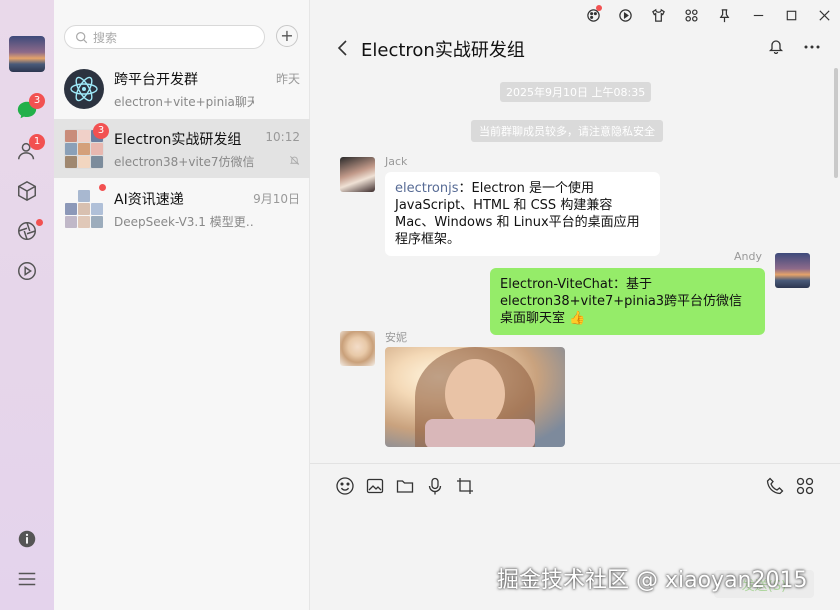 The image size is (840, 610). Describe the element at coordinates (836, 123) in the screenshot. I see `scrollbar` at that location.